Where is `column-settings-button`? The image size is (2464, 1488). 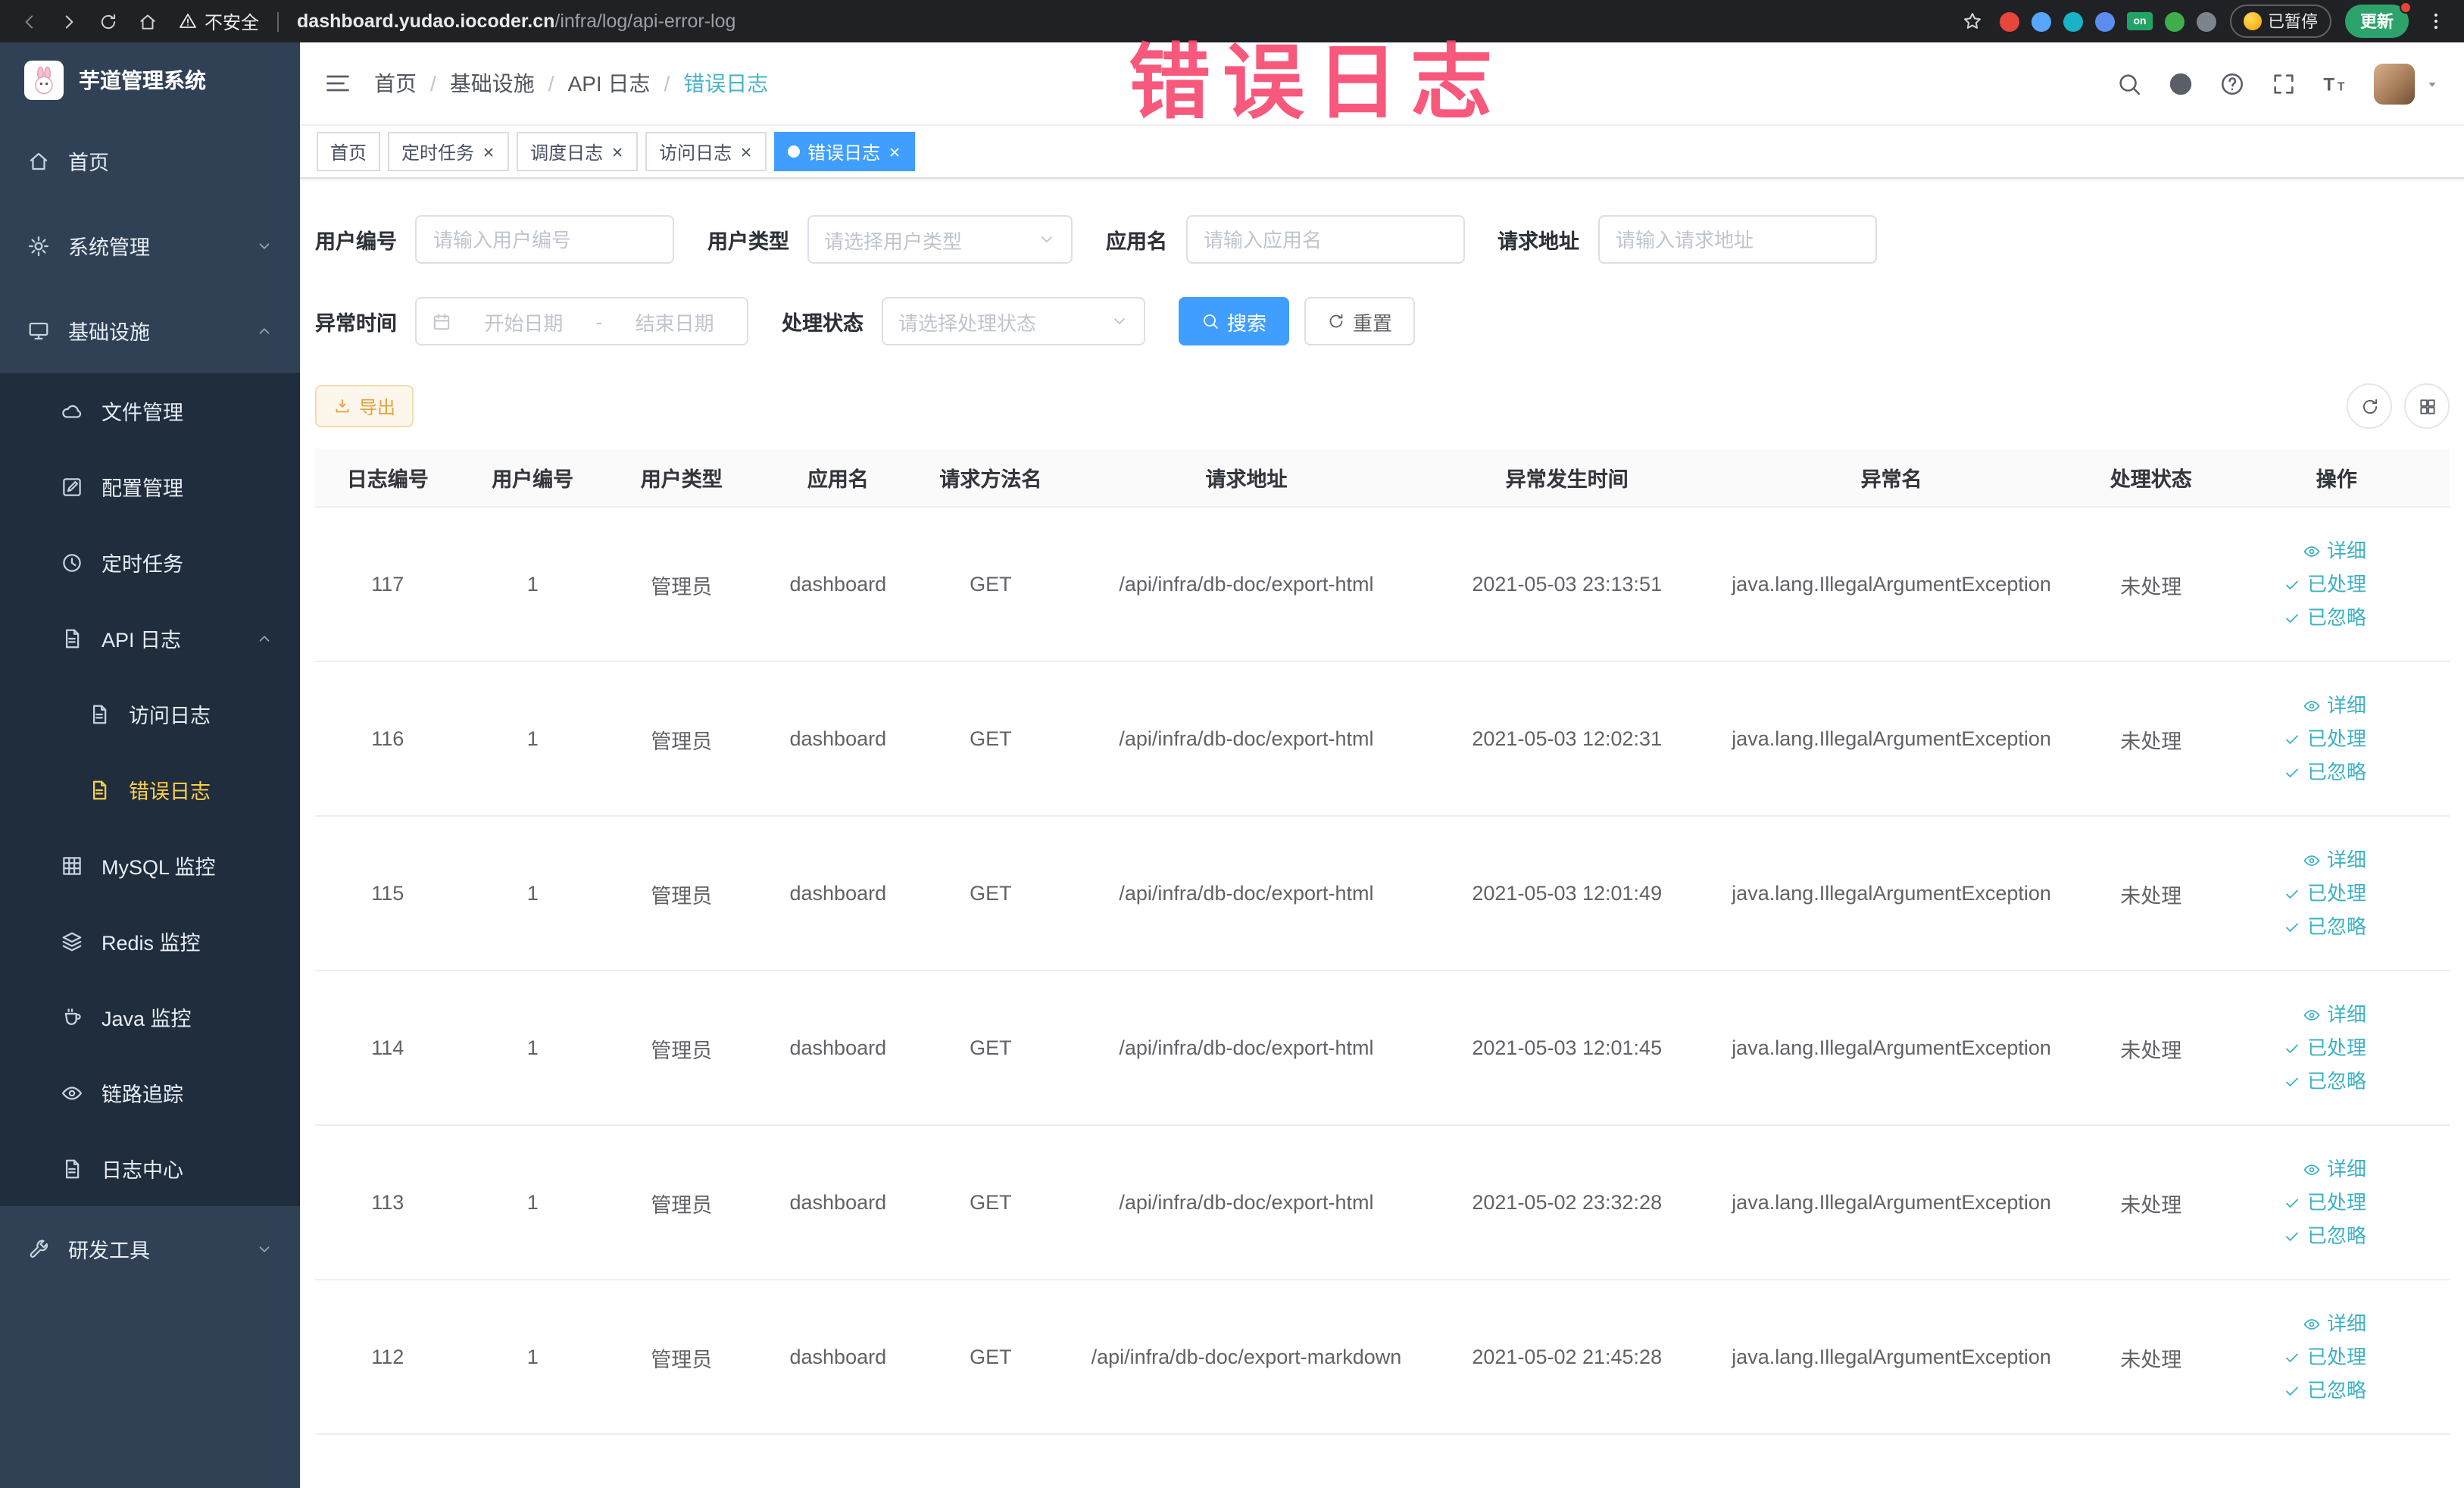
column-settings-button is located at coordinates (2427, 406).